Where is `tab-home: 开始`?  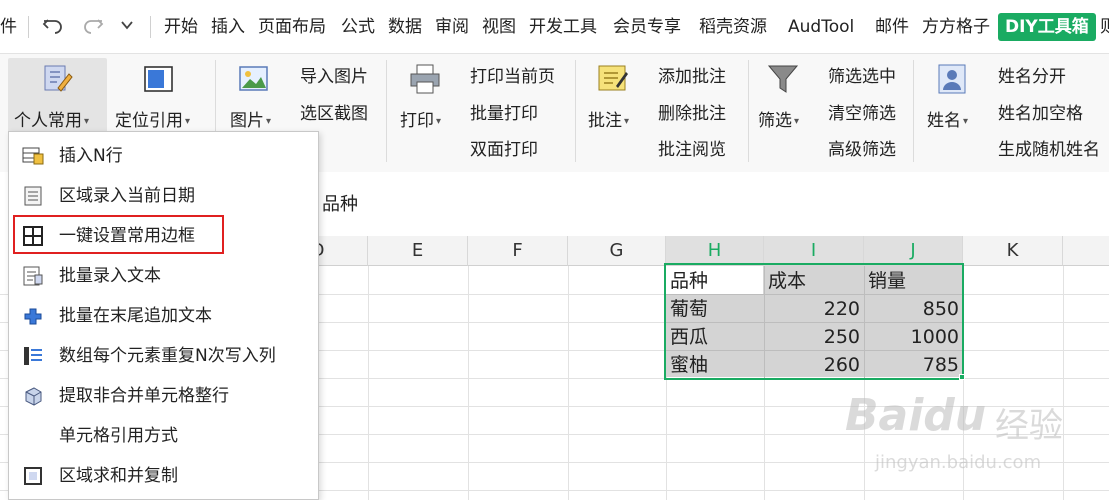
tab-home: 开始 is located at coordinates (181, 27).